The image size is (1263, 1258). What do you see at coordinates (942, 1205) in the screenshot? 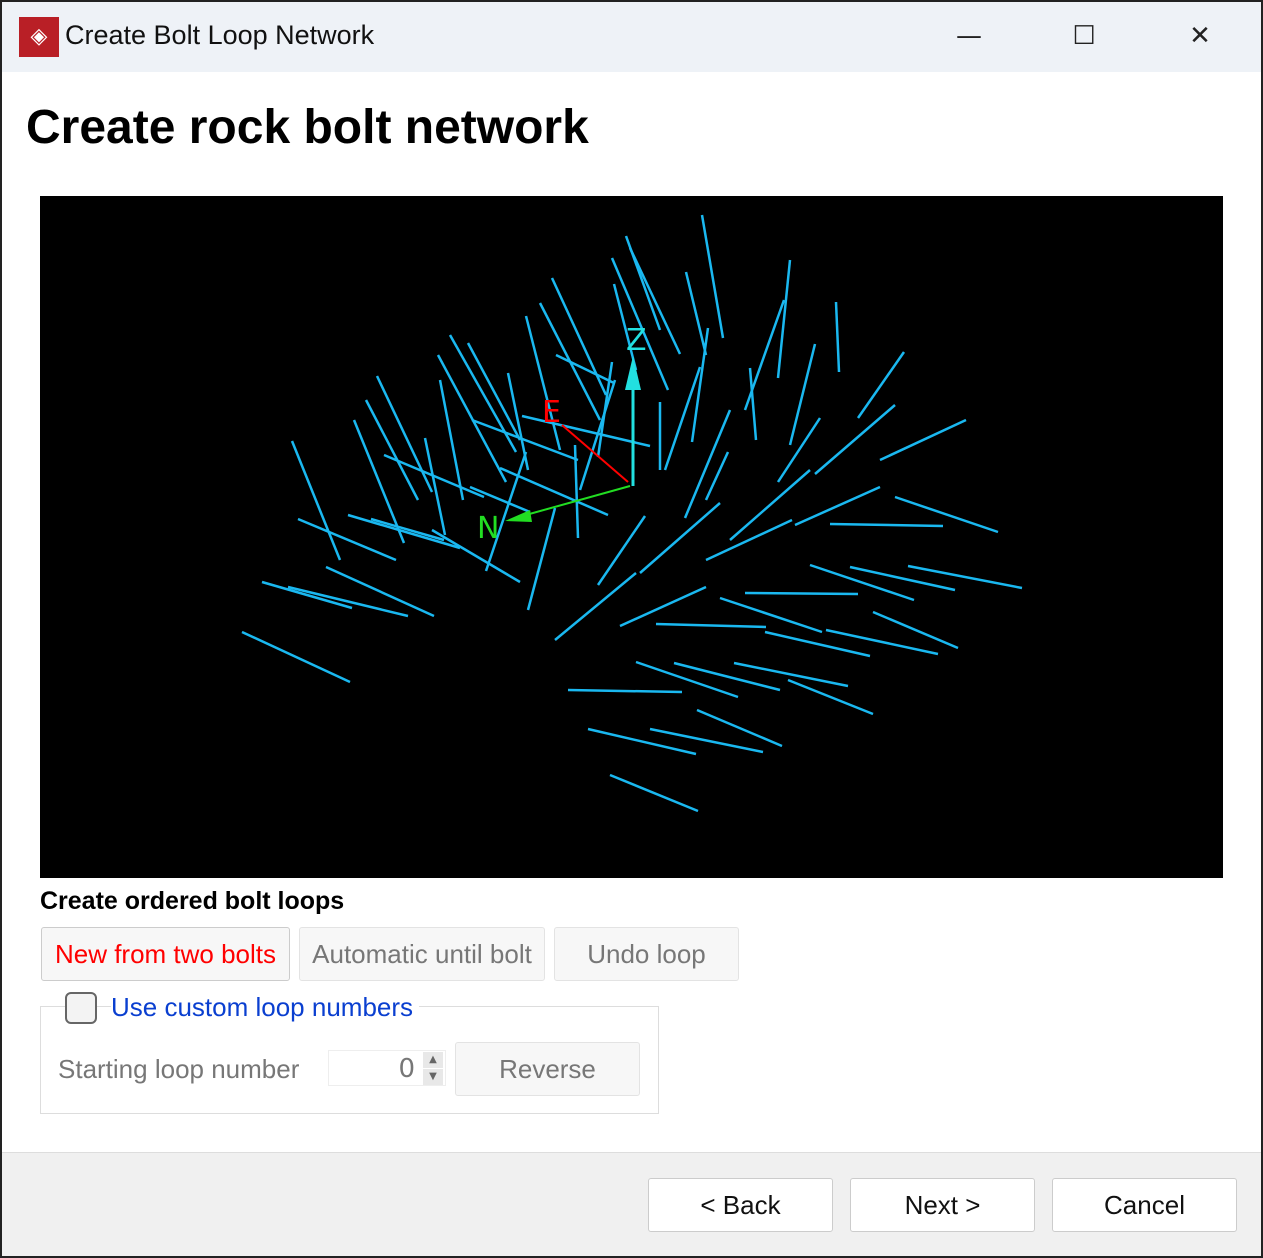
I see `next-button: Next >` at bounding box center [942, 1205].